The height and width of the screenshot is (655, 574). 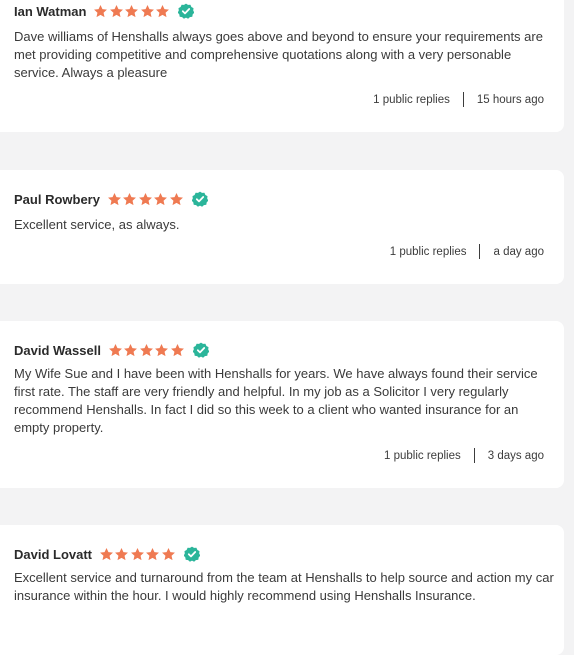 I want to click on reviewer-name: Ian Watman, so click(x=50, y=11).